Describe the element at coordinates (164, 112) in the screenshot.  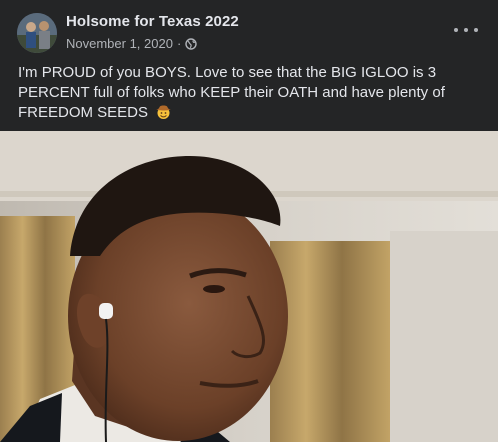
I see `cowboy-face-emoji` at that location.